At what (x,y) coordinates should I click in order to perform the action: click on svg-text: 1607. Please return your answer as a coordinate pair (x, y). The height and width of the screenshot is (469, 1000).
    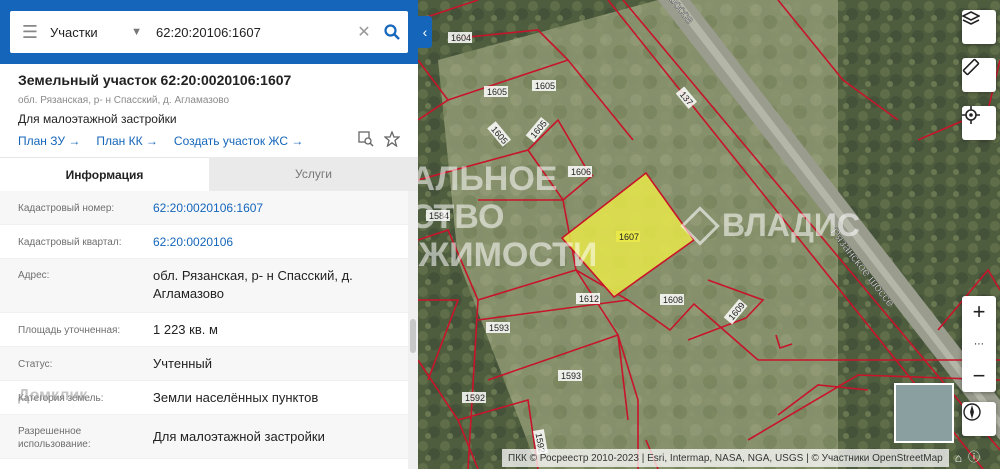
    Looking at the image, I should click on (629, 237).